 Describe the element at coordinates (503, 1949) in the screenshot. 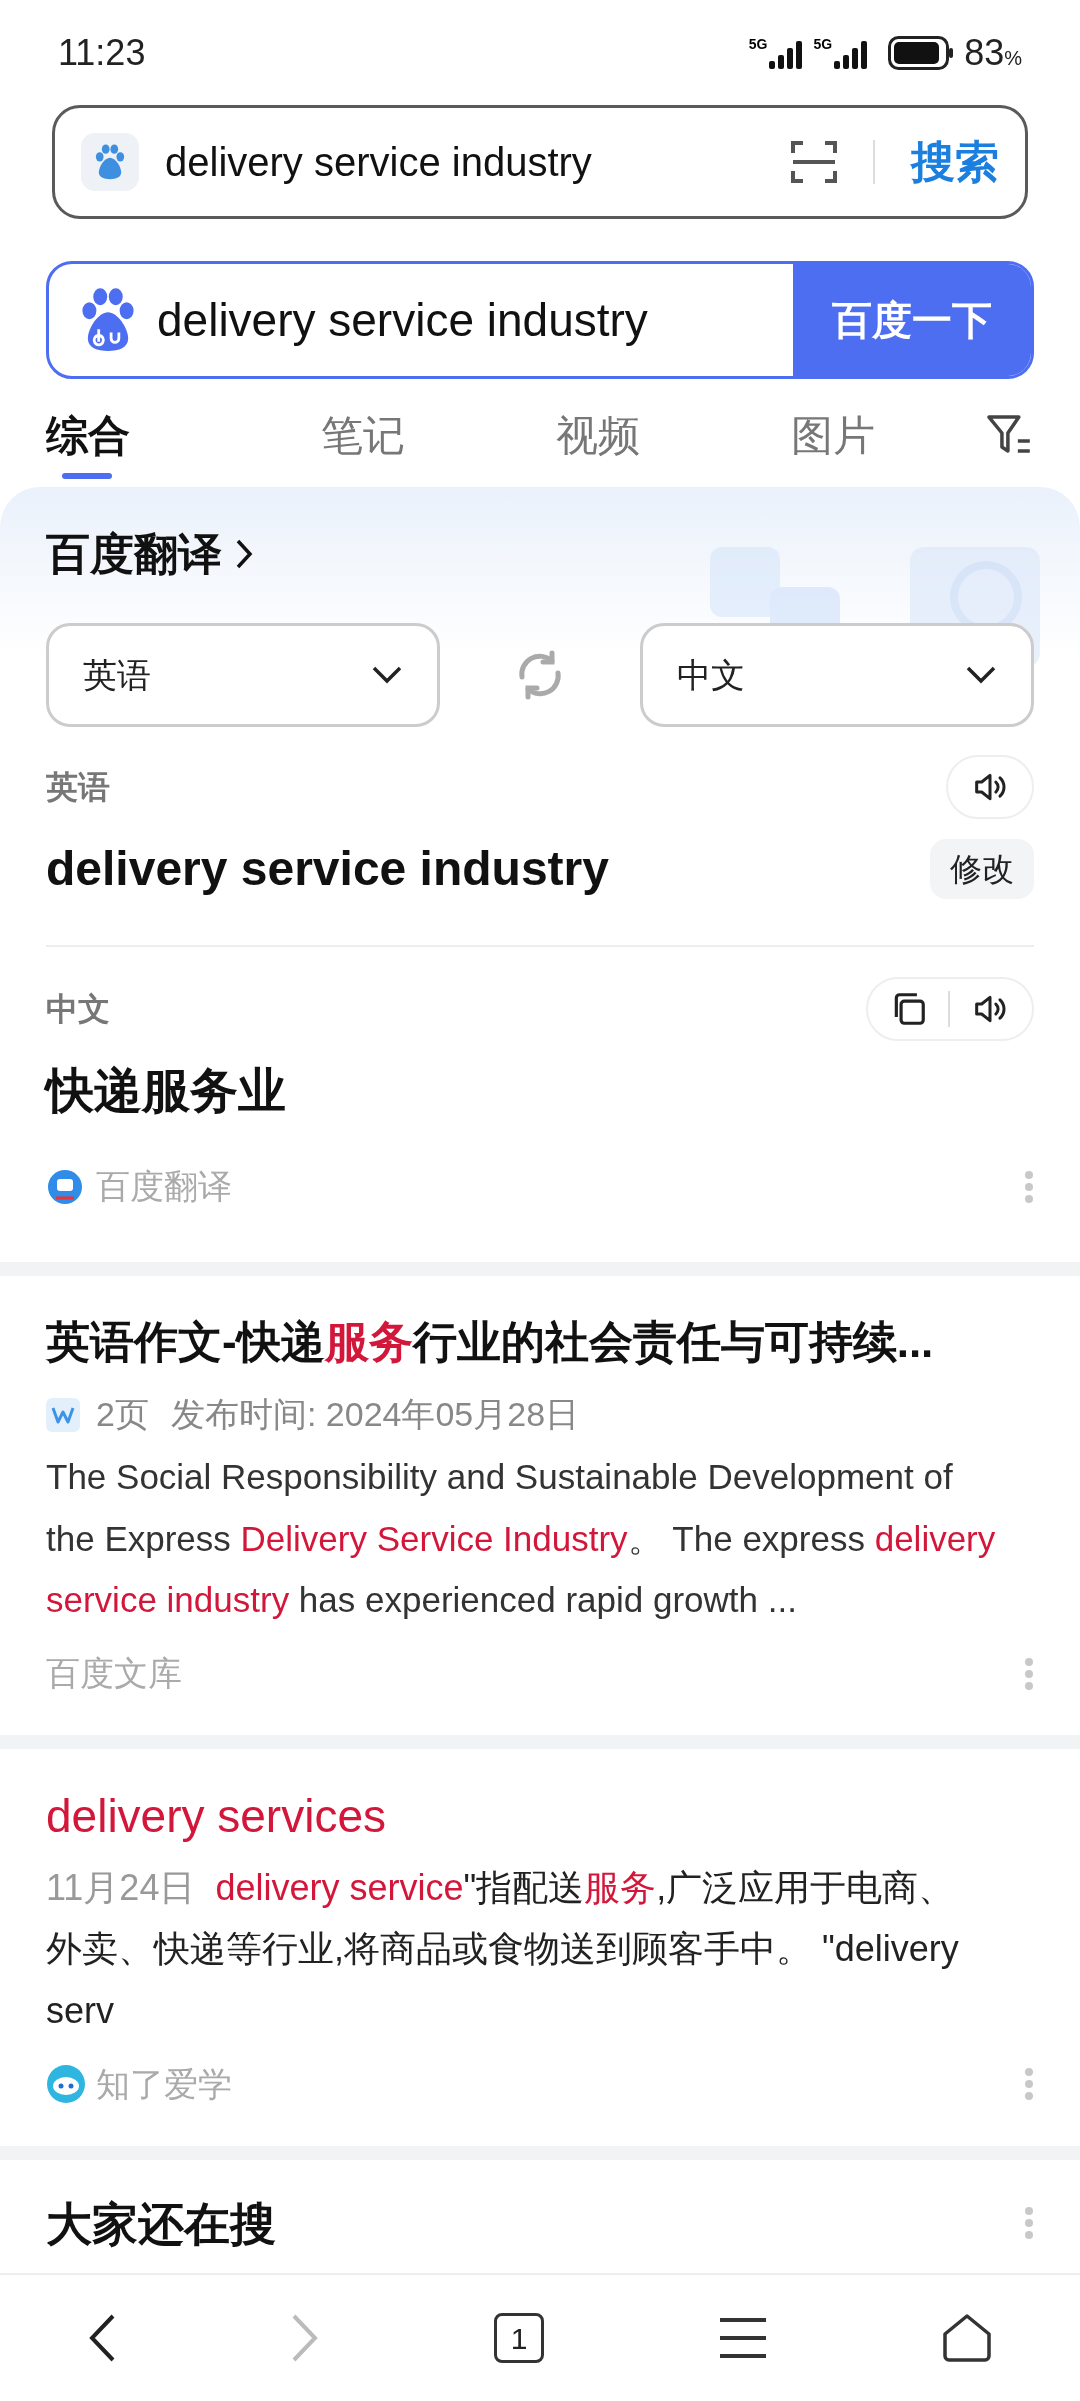

I see `result-snippet: 11月24日 delivery service"指配送服务,广泛应用于电商、外卖、快递等行业,将商品或食物送到顾客手中。 "delivery serv` at that location.